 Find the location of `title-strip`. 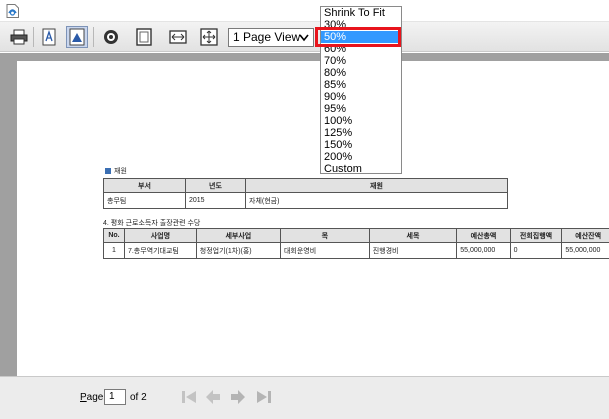

title-strip is located at coordinates (304, 11).